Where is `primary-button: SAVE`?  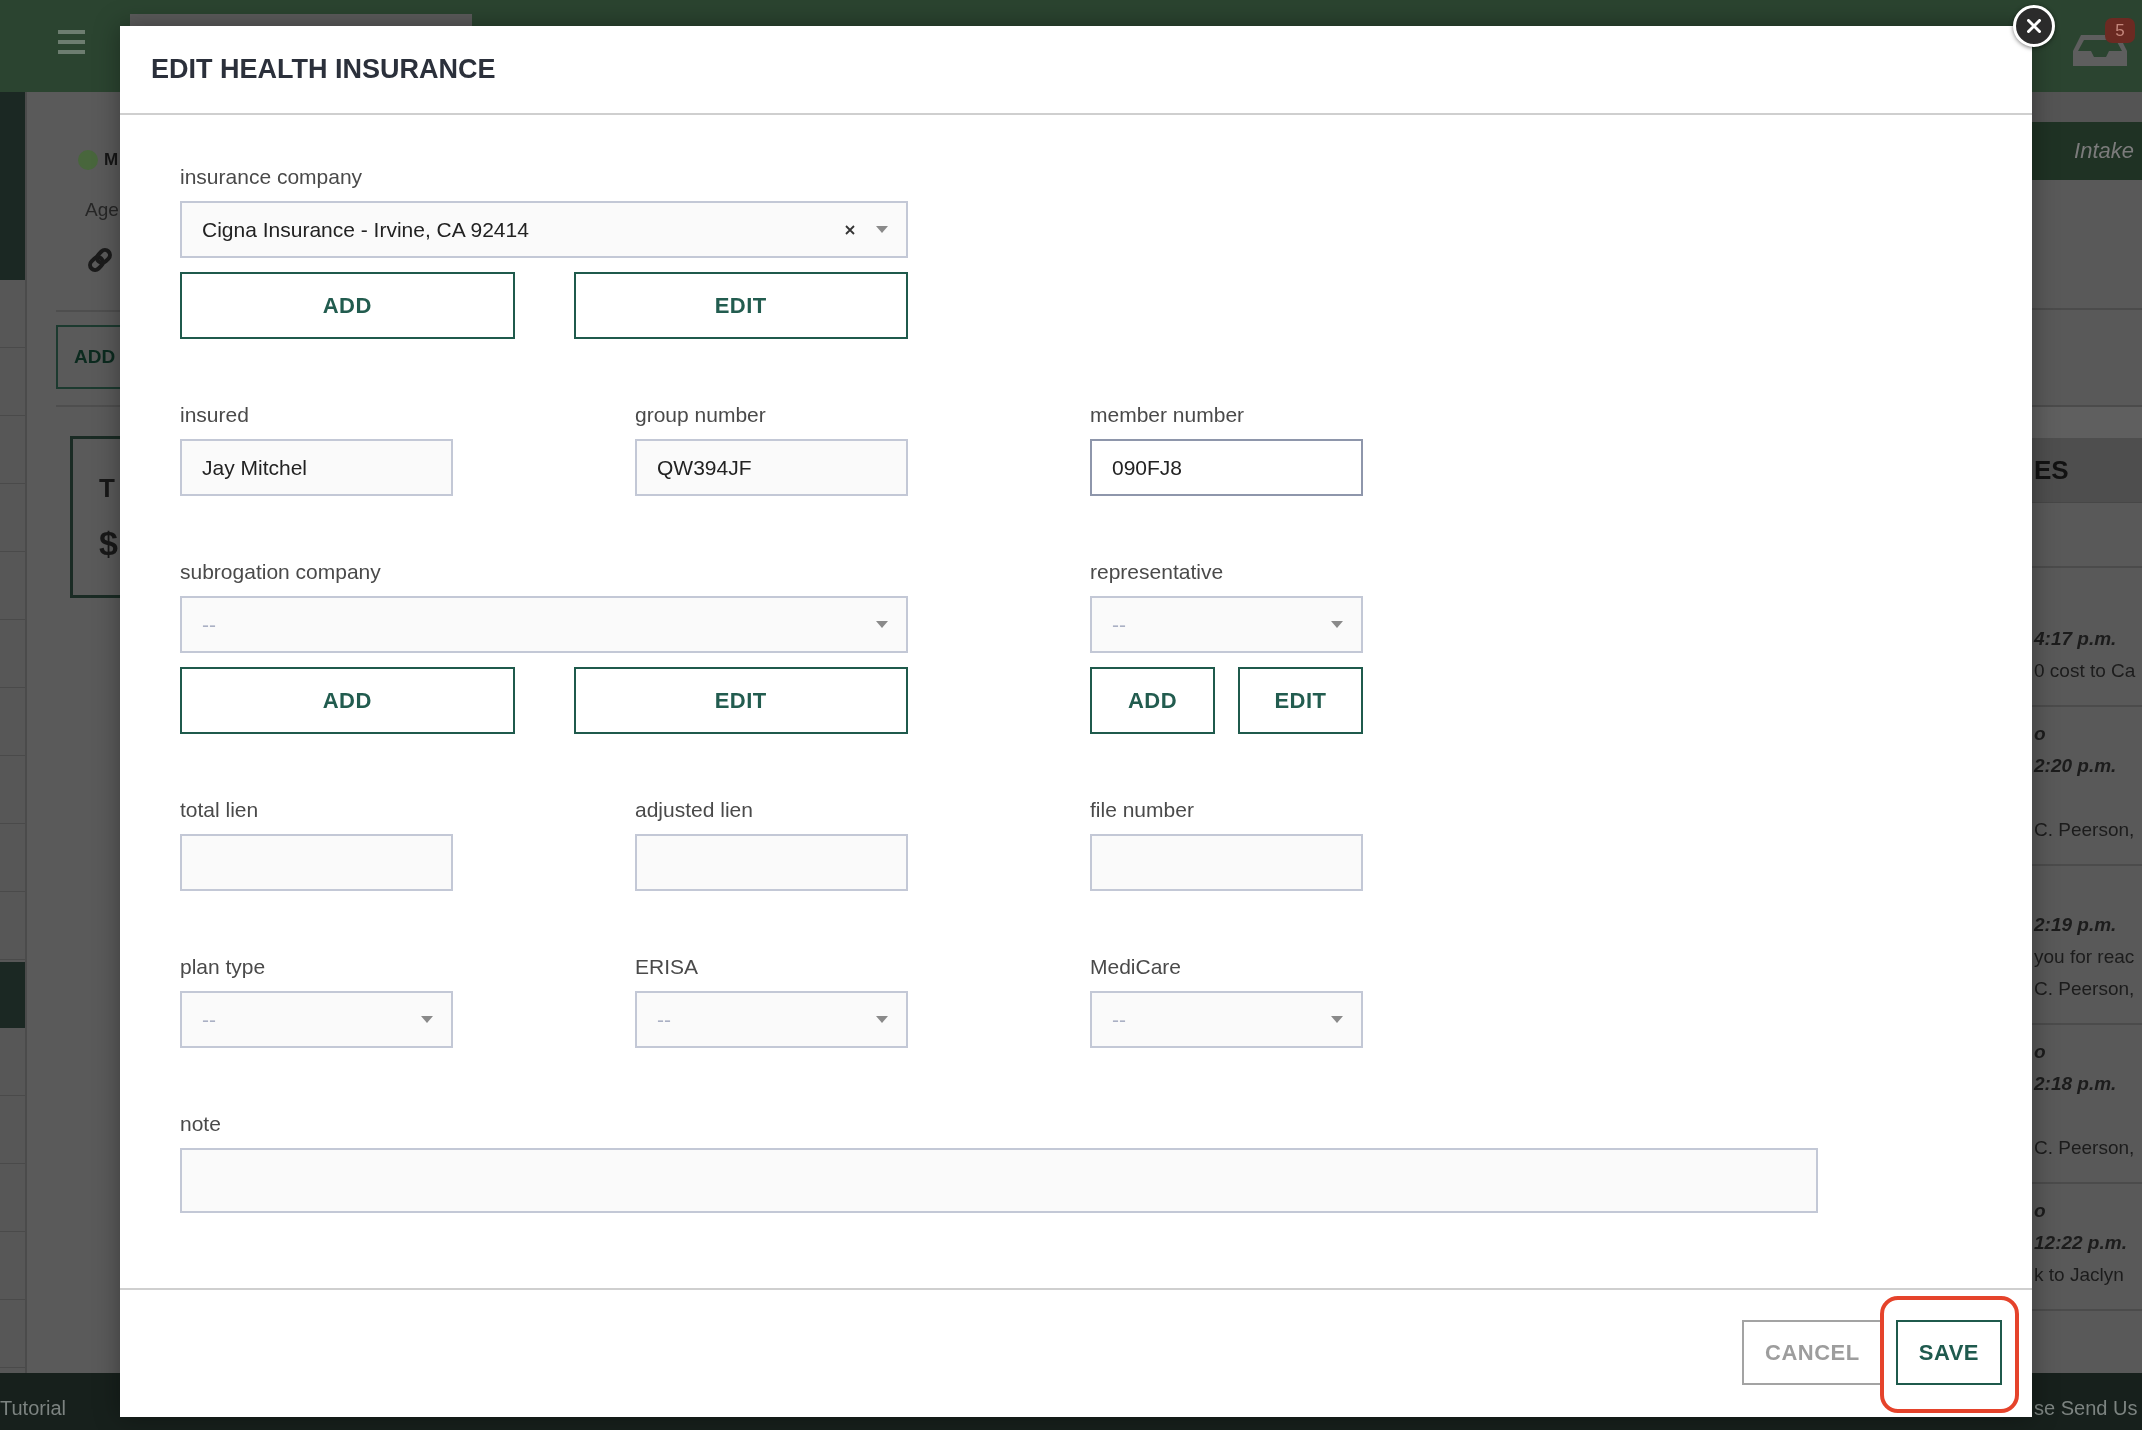 primary-button: SAVE is located at coordinates (1948, 1352).